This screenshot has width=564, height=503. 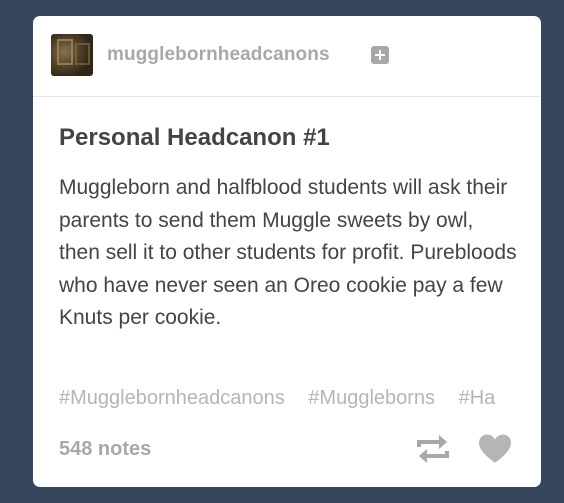 I want to click on notes-count-link: 548 notes, so click(x=105, y=449).